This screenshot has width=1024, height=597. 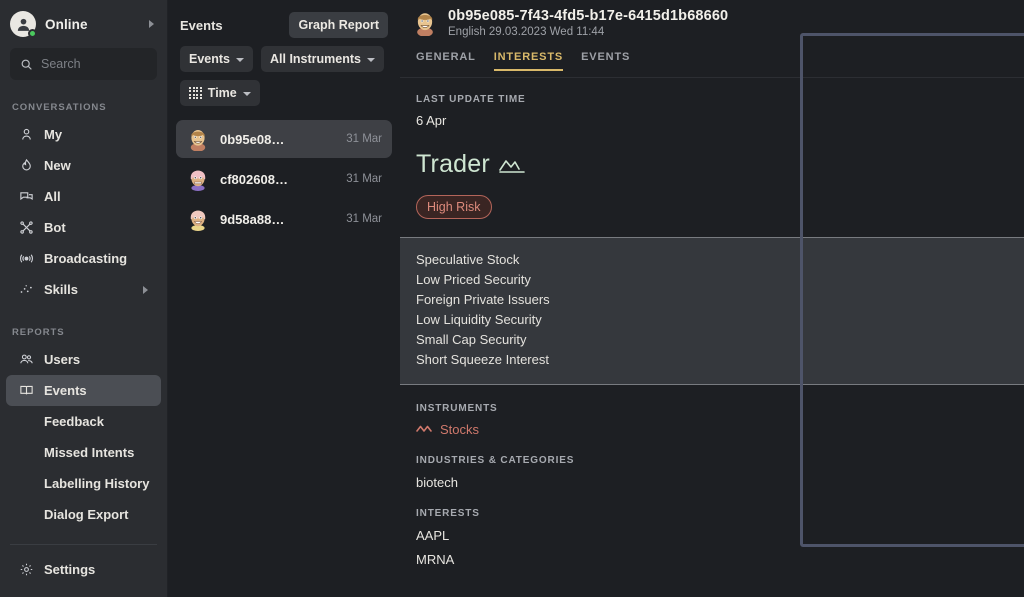 What do you see at coordinates (38, 332) in the screenshot?
I see `reports-section-label: REPORTS` at bounding box center [38, 332].